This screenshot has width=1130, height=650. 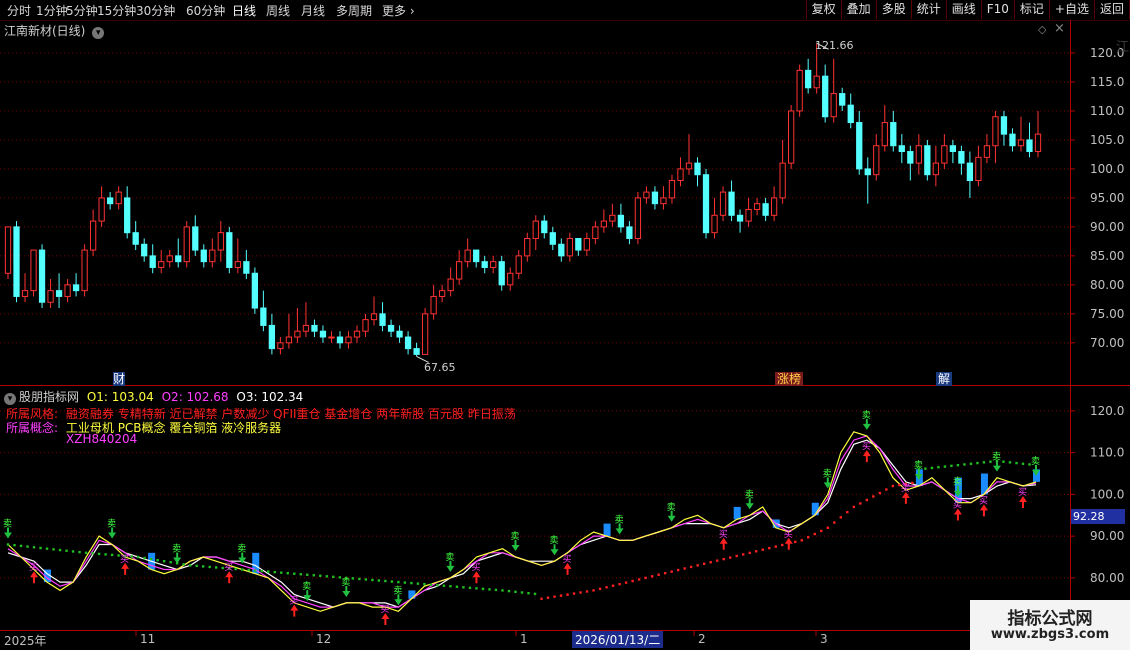 I want to click on tab-multi-period: 多周期, so click(x=354, y=10).